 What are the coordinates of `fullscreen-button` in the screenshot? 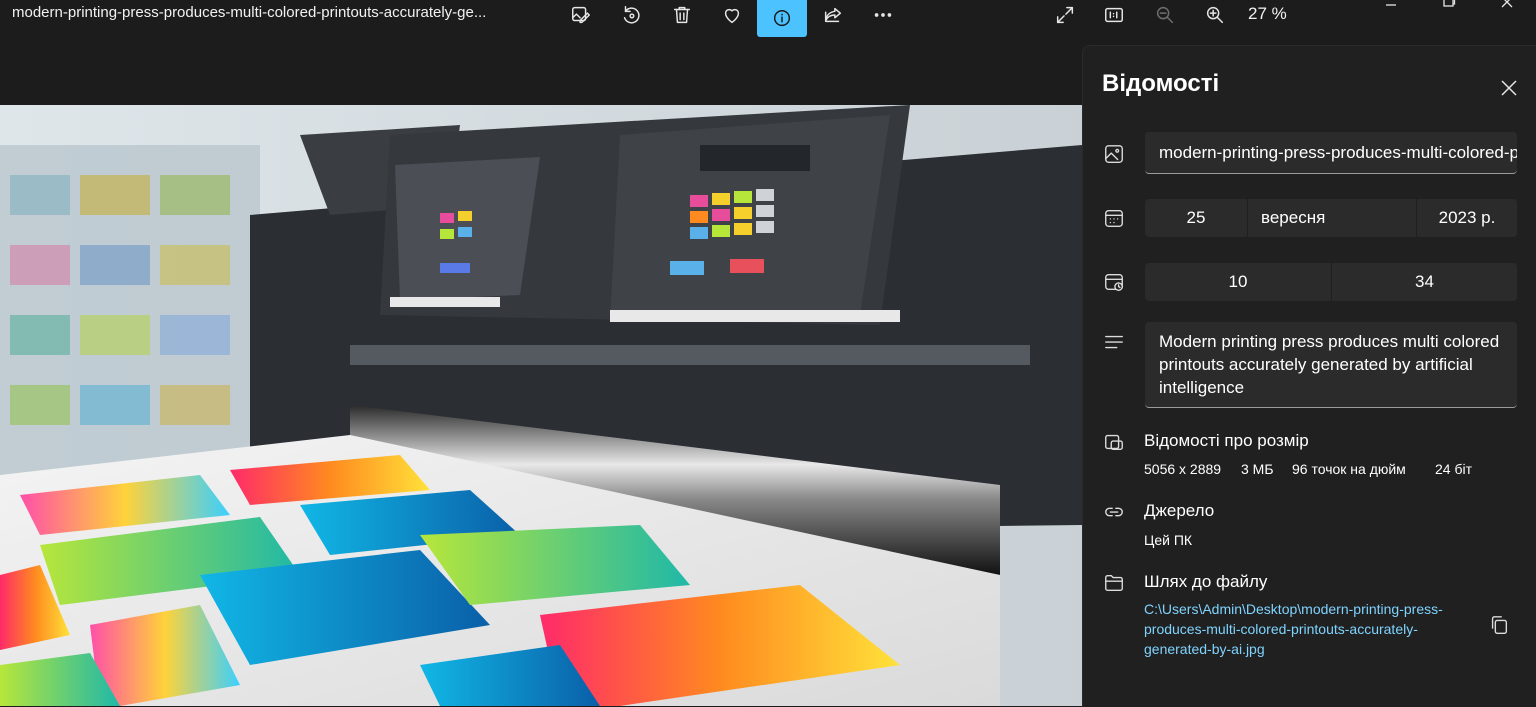 It's located at (1065, 15).